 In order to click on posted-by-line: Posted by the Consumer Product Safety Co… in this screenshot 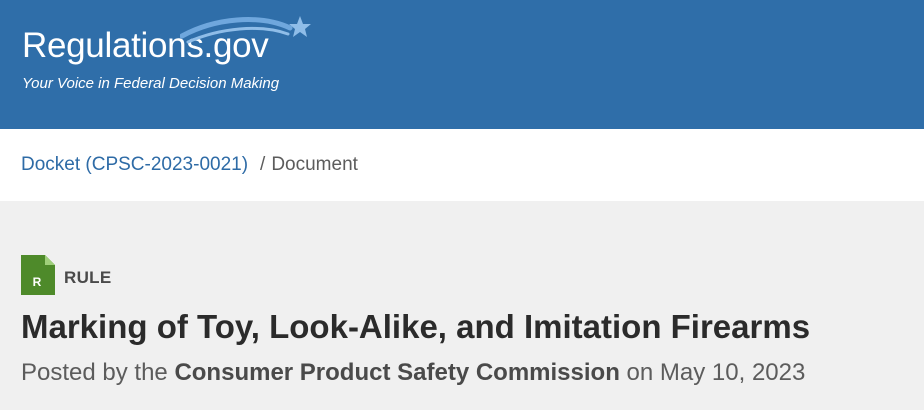, I will do `click(472, 373)`.